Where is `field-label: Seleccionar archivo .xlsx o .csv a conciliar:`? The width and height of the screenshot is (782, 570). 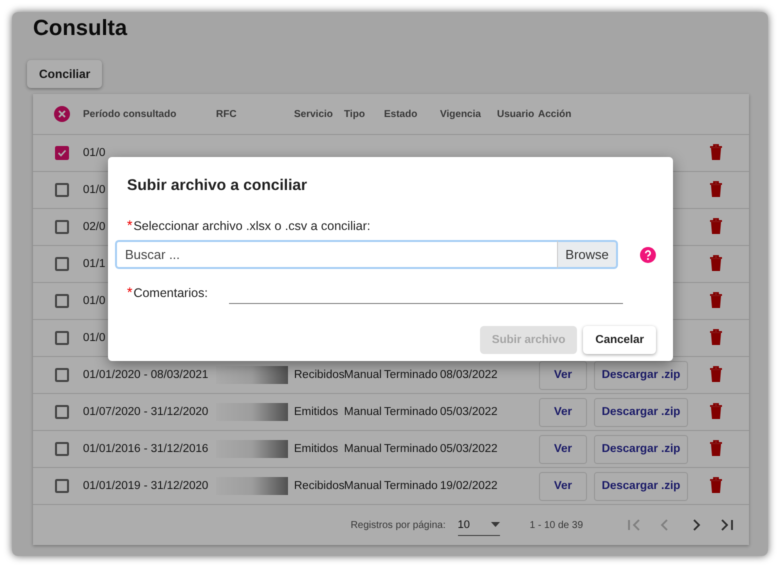 field-label: Seleccionar archivo .xlsx o .csv a conciliar: is located at coordinates (251, 226).